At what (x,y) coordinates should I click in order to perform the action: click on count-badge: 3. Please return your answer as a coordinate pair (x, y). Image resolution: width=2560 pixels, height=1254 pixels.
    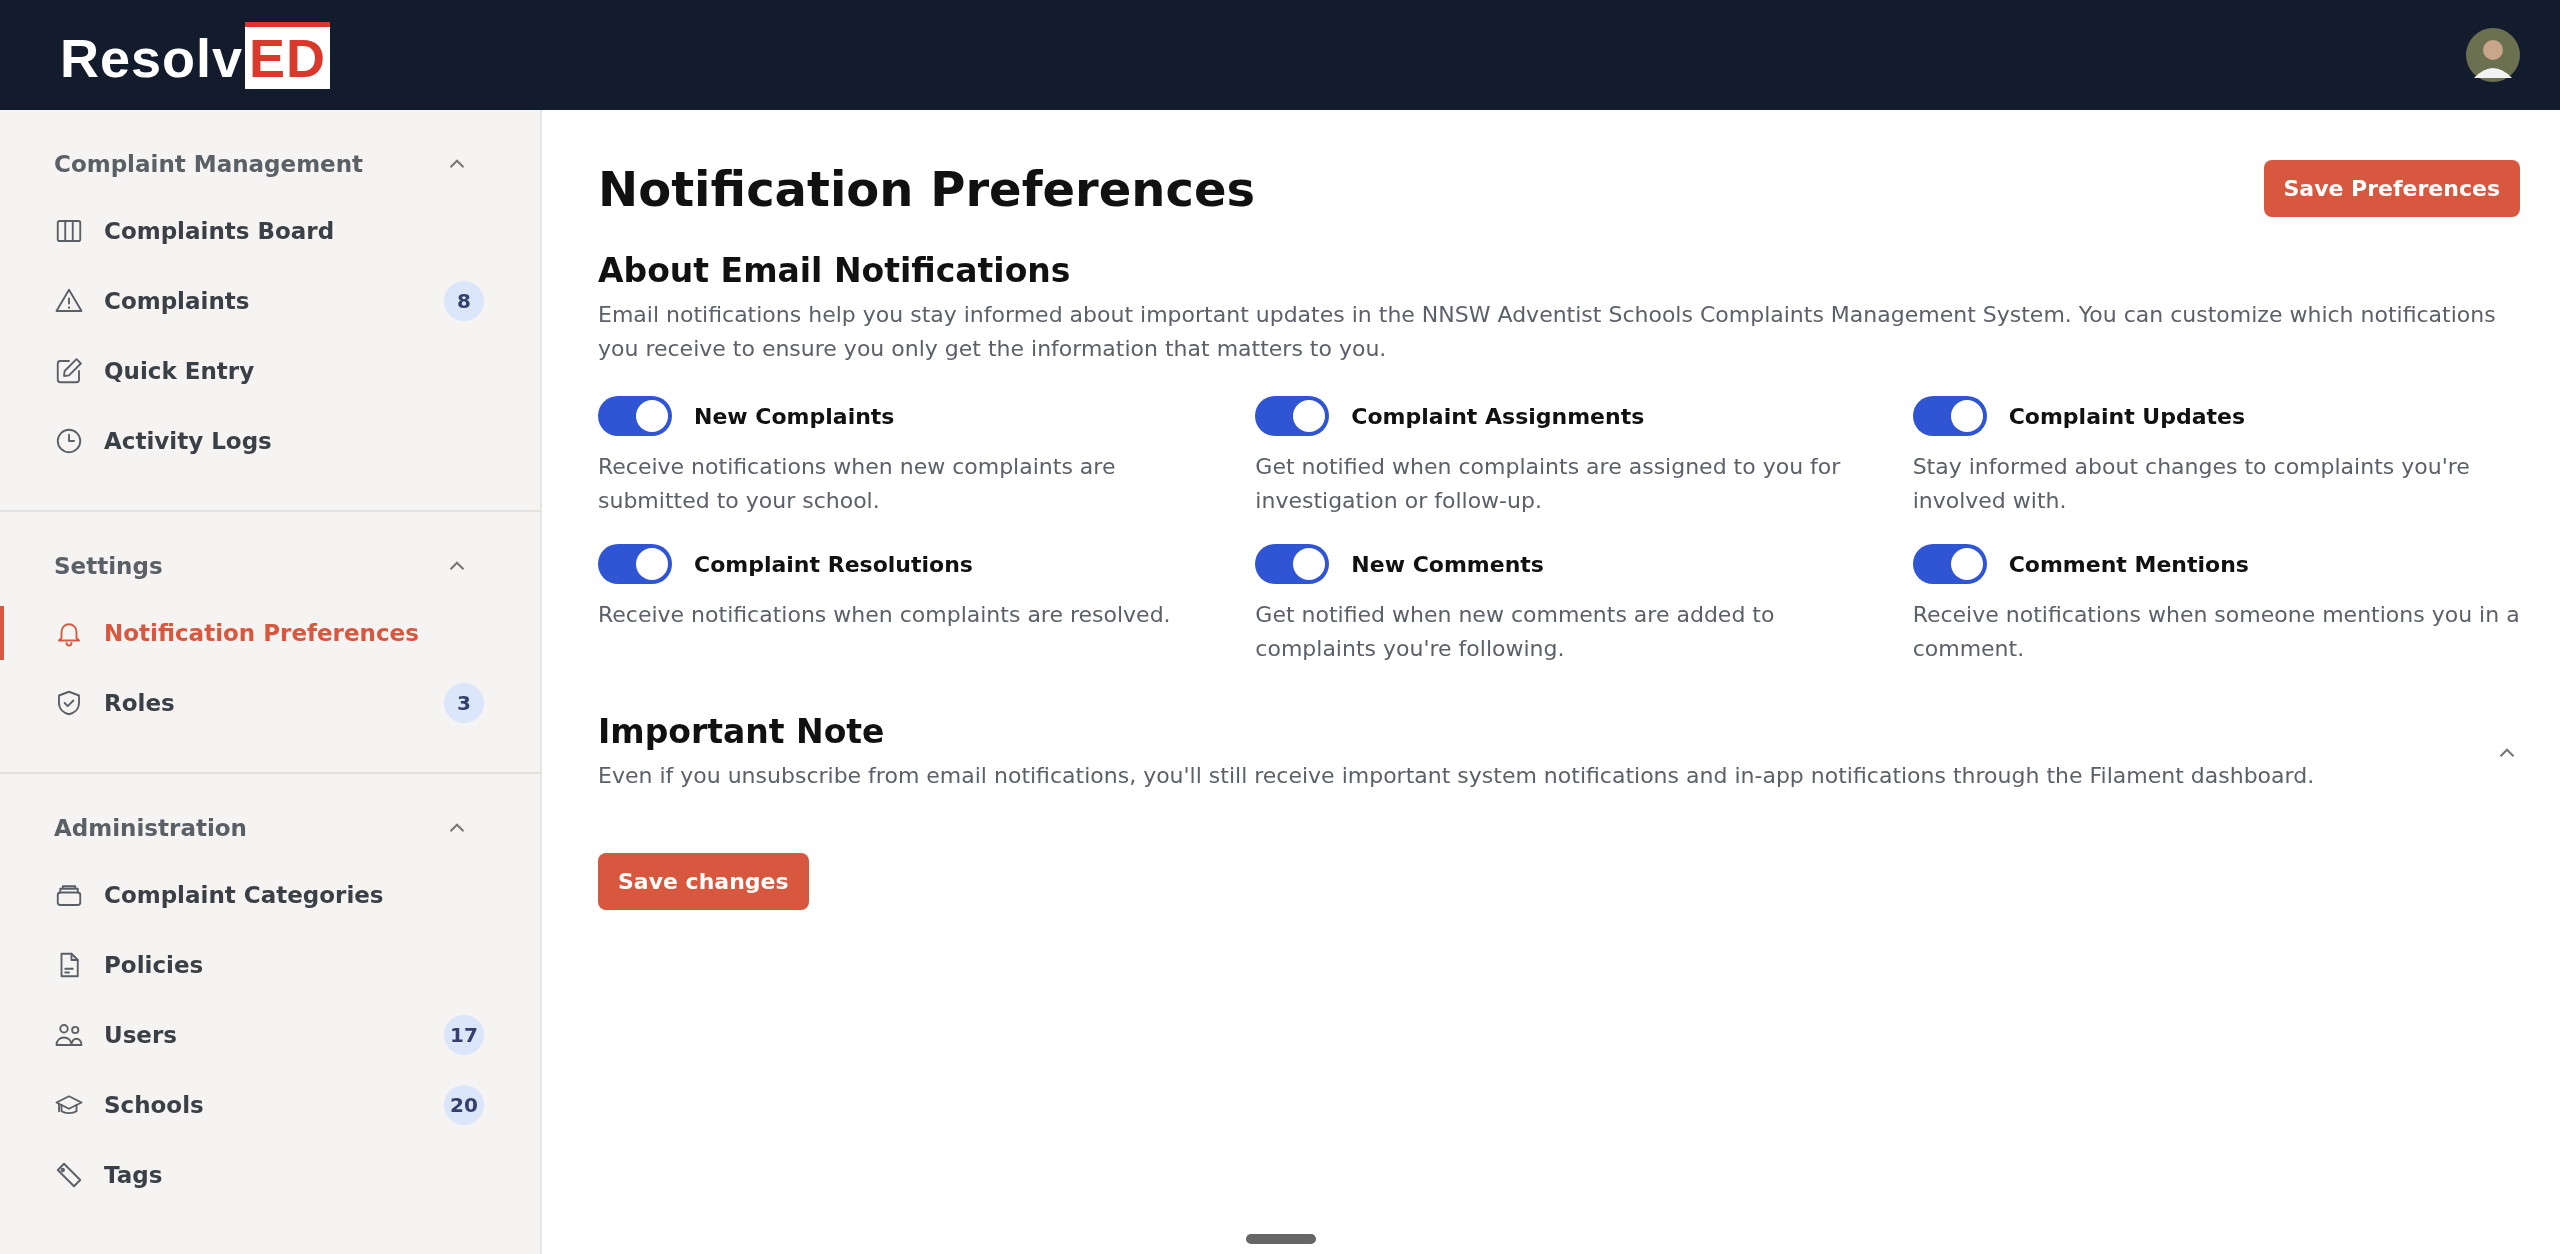
    Looking at the image, I should click on (464, 703).